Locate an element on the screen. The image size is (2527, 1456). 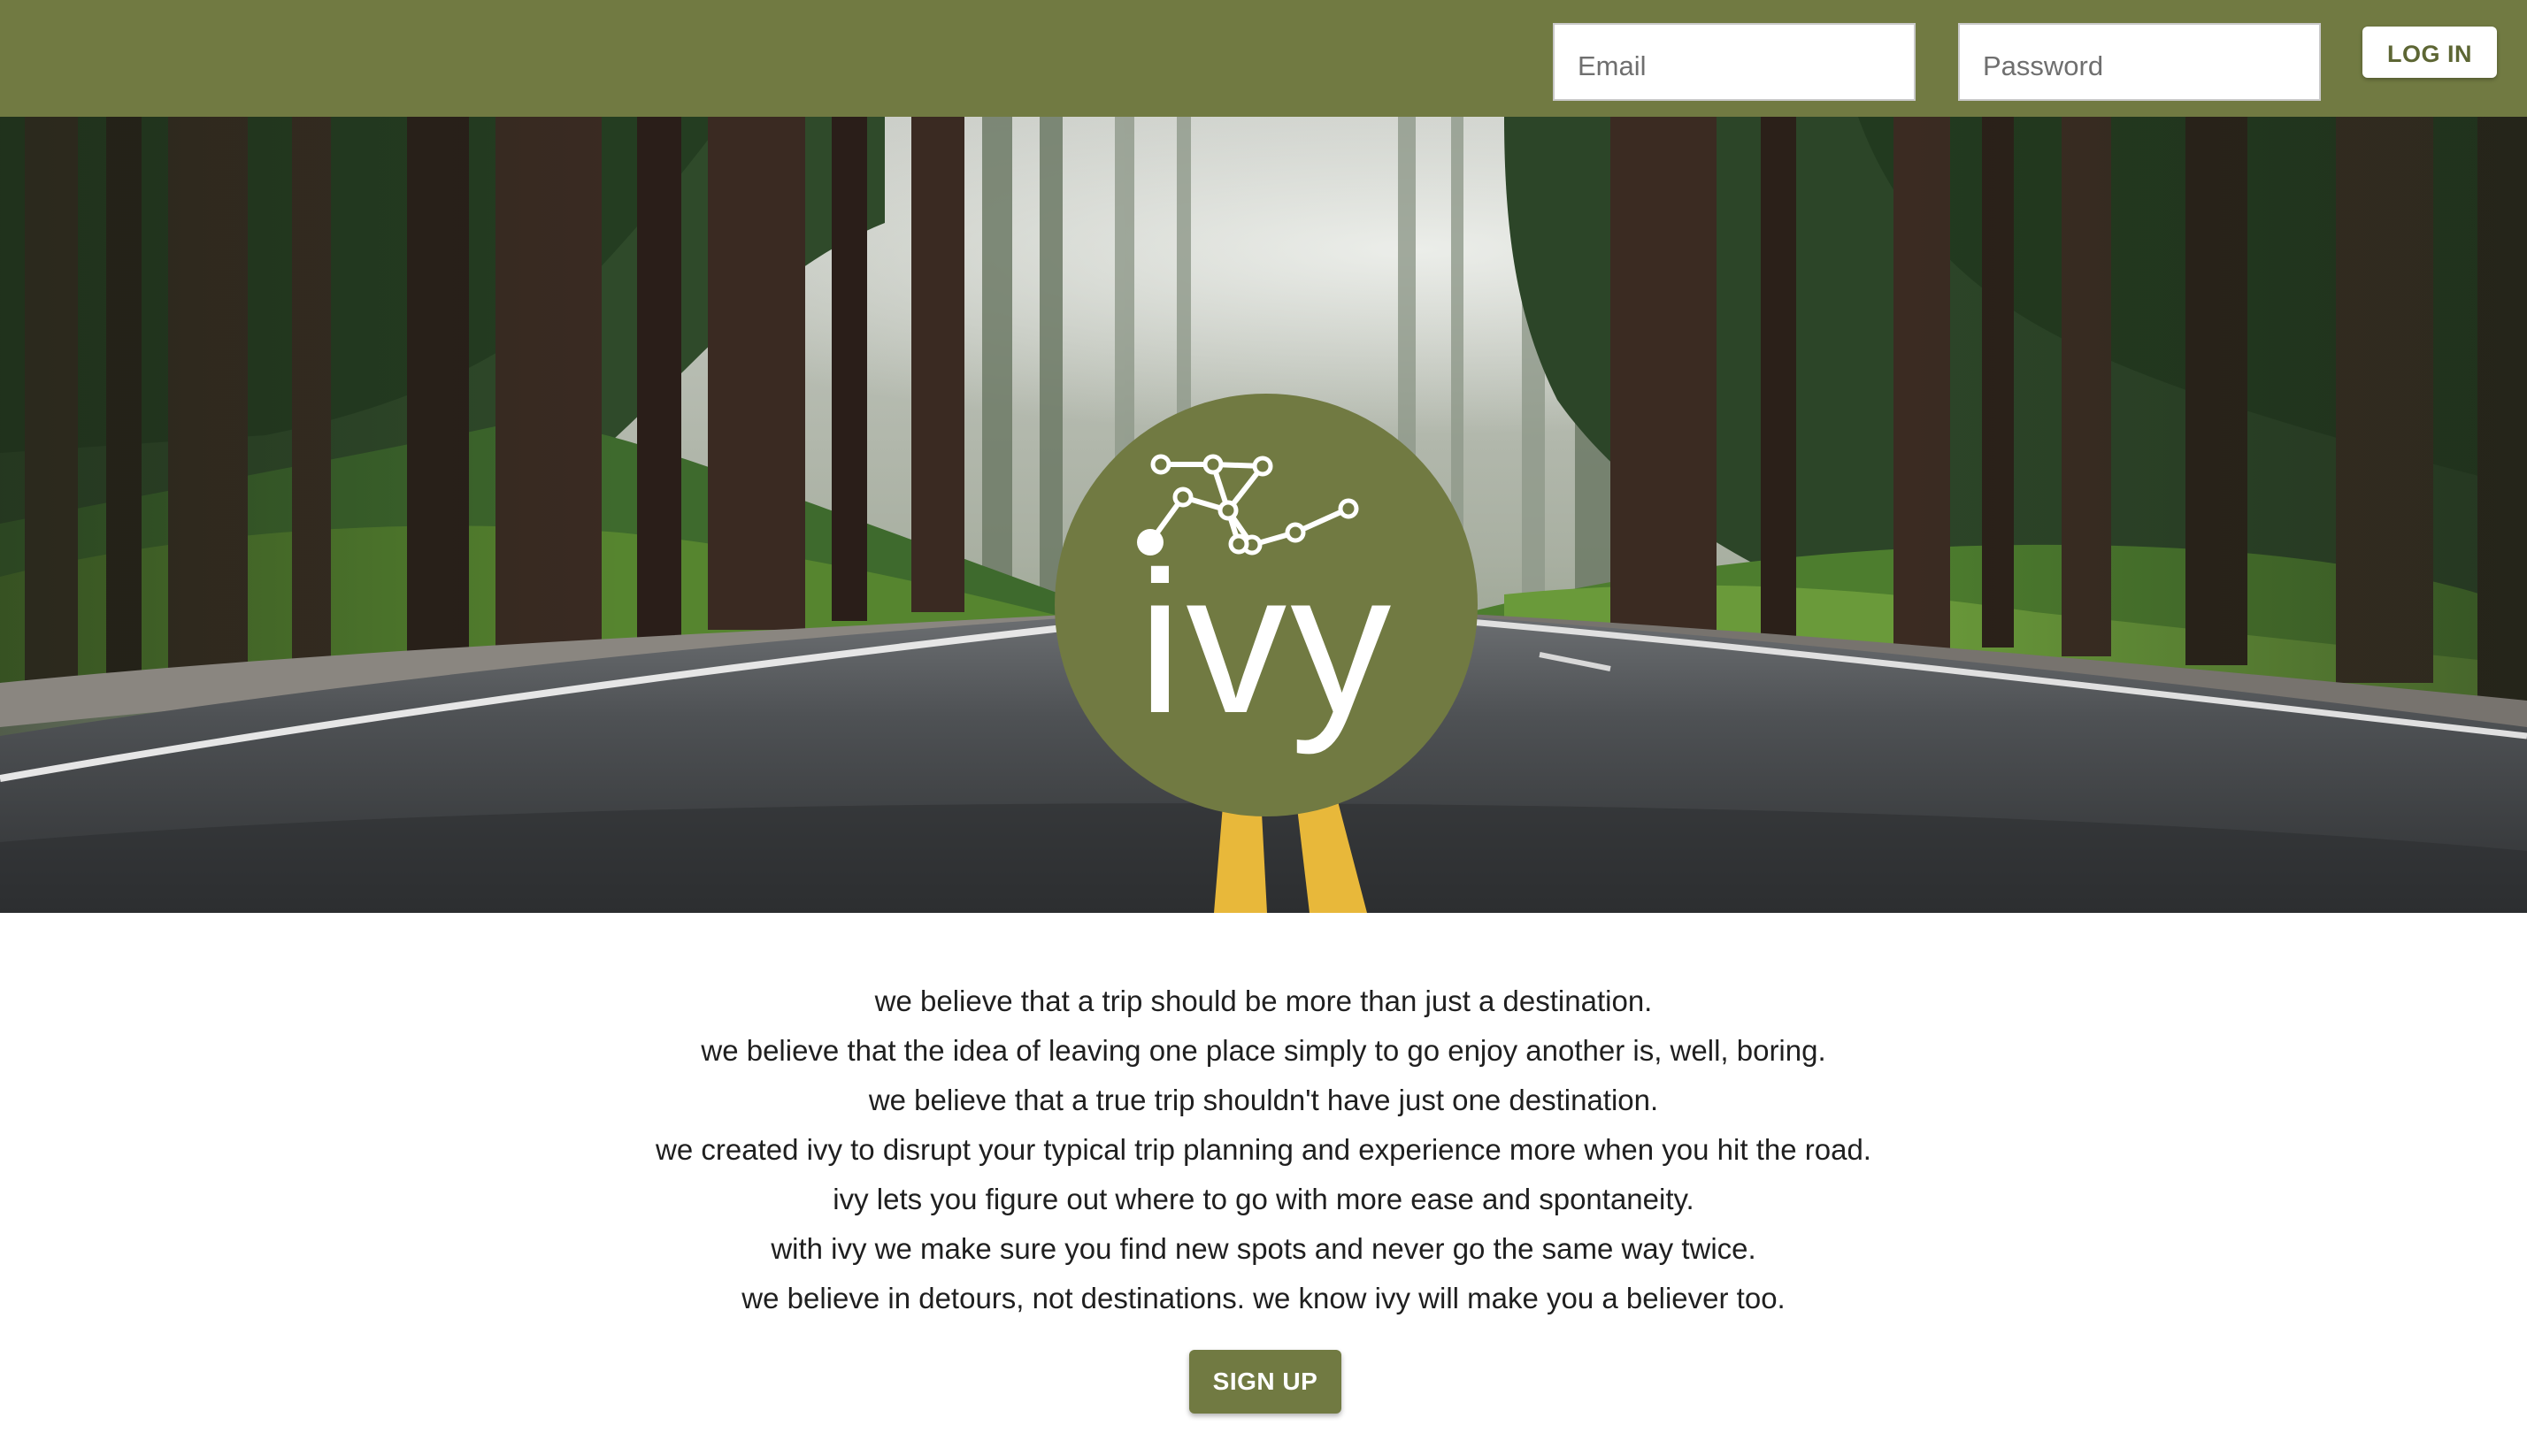
ivy-logo: ivy is located at coordinates (1266, 605).